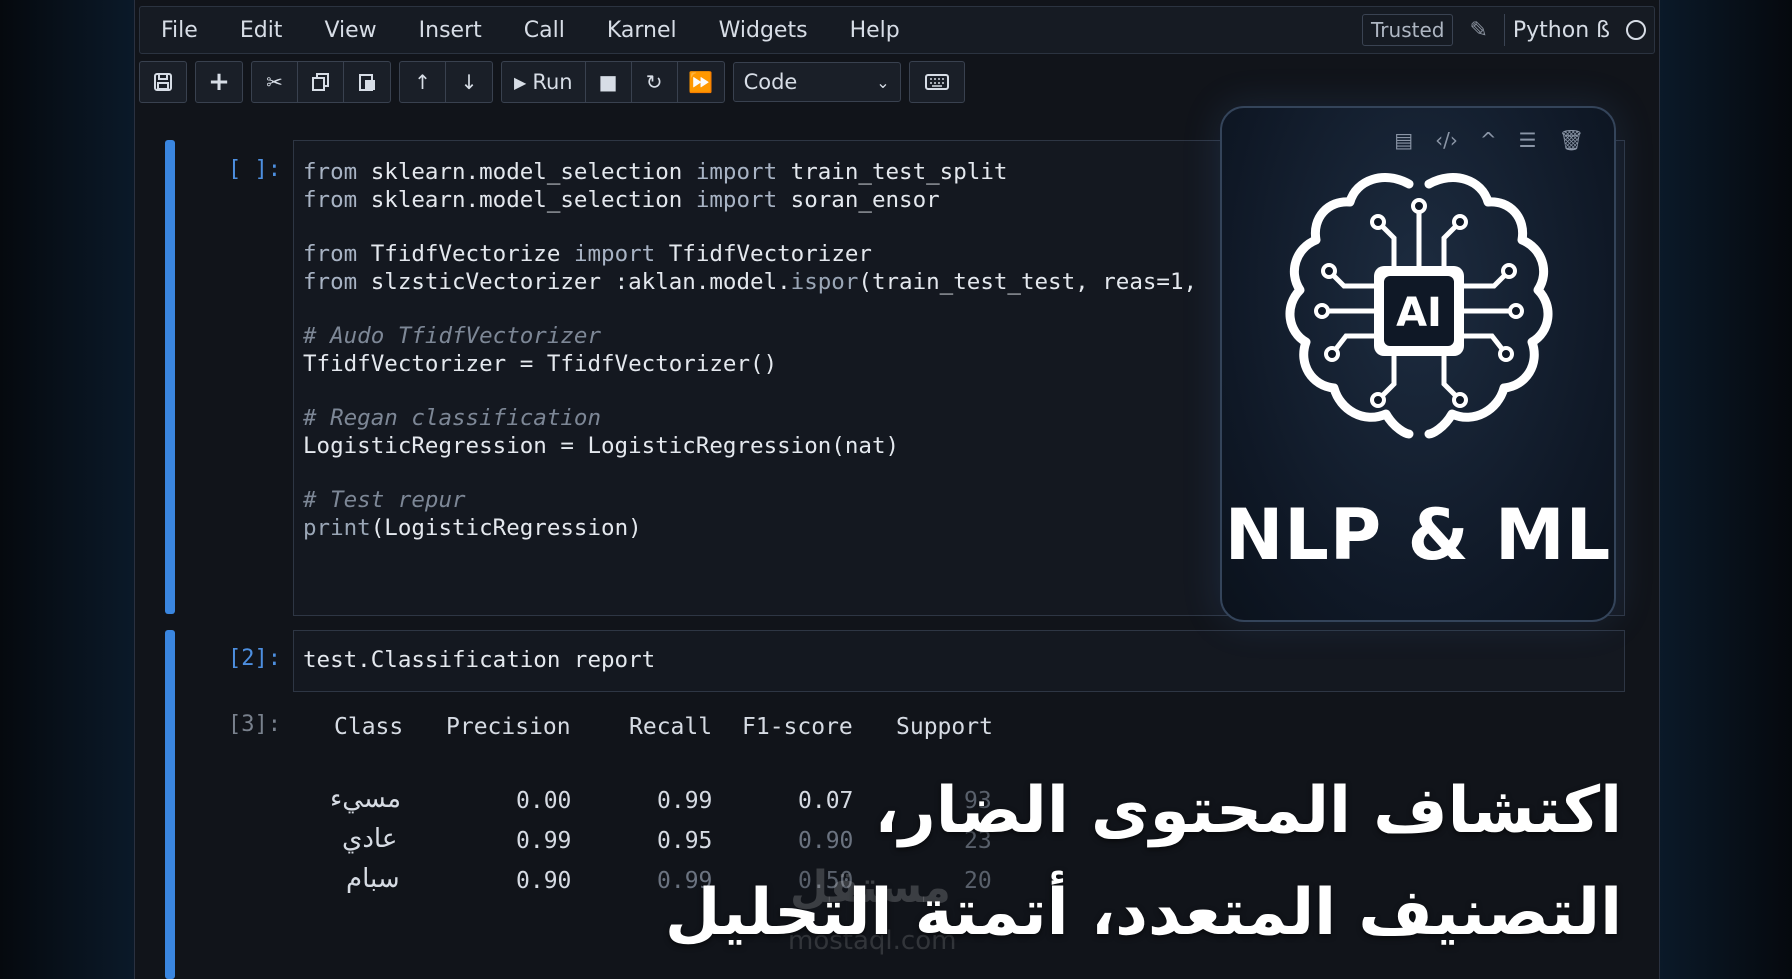 The image size is (1792, 979). Describe the element at coordinates (450, 30) in the screenshot. I see `menu-insert: Insert` at that location.